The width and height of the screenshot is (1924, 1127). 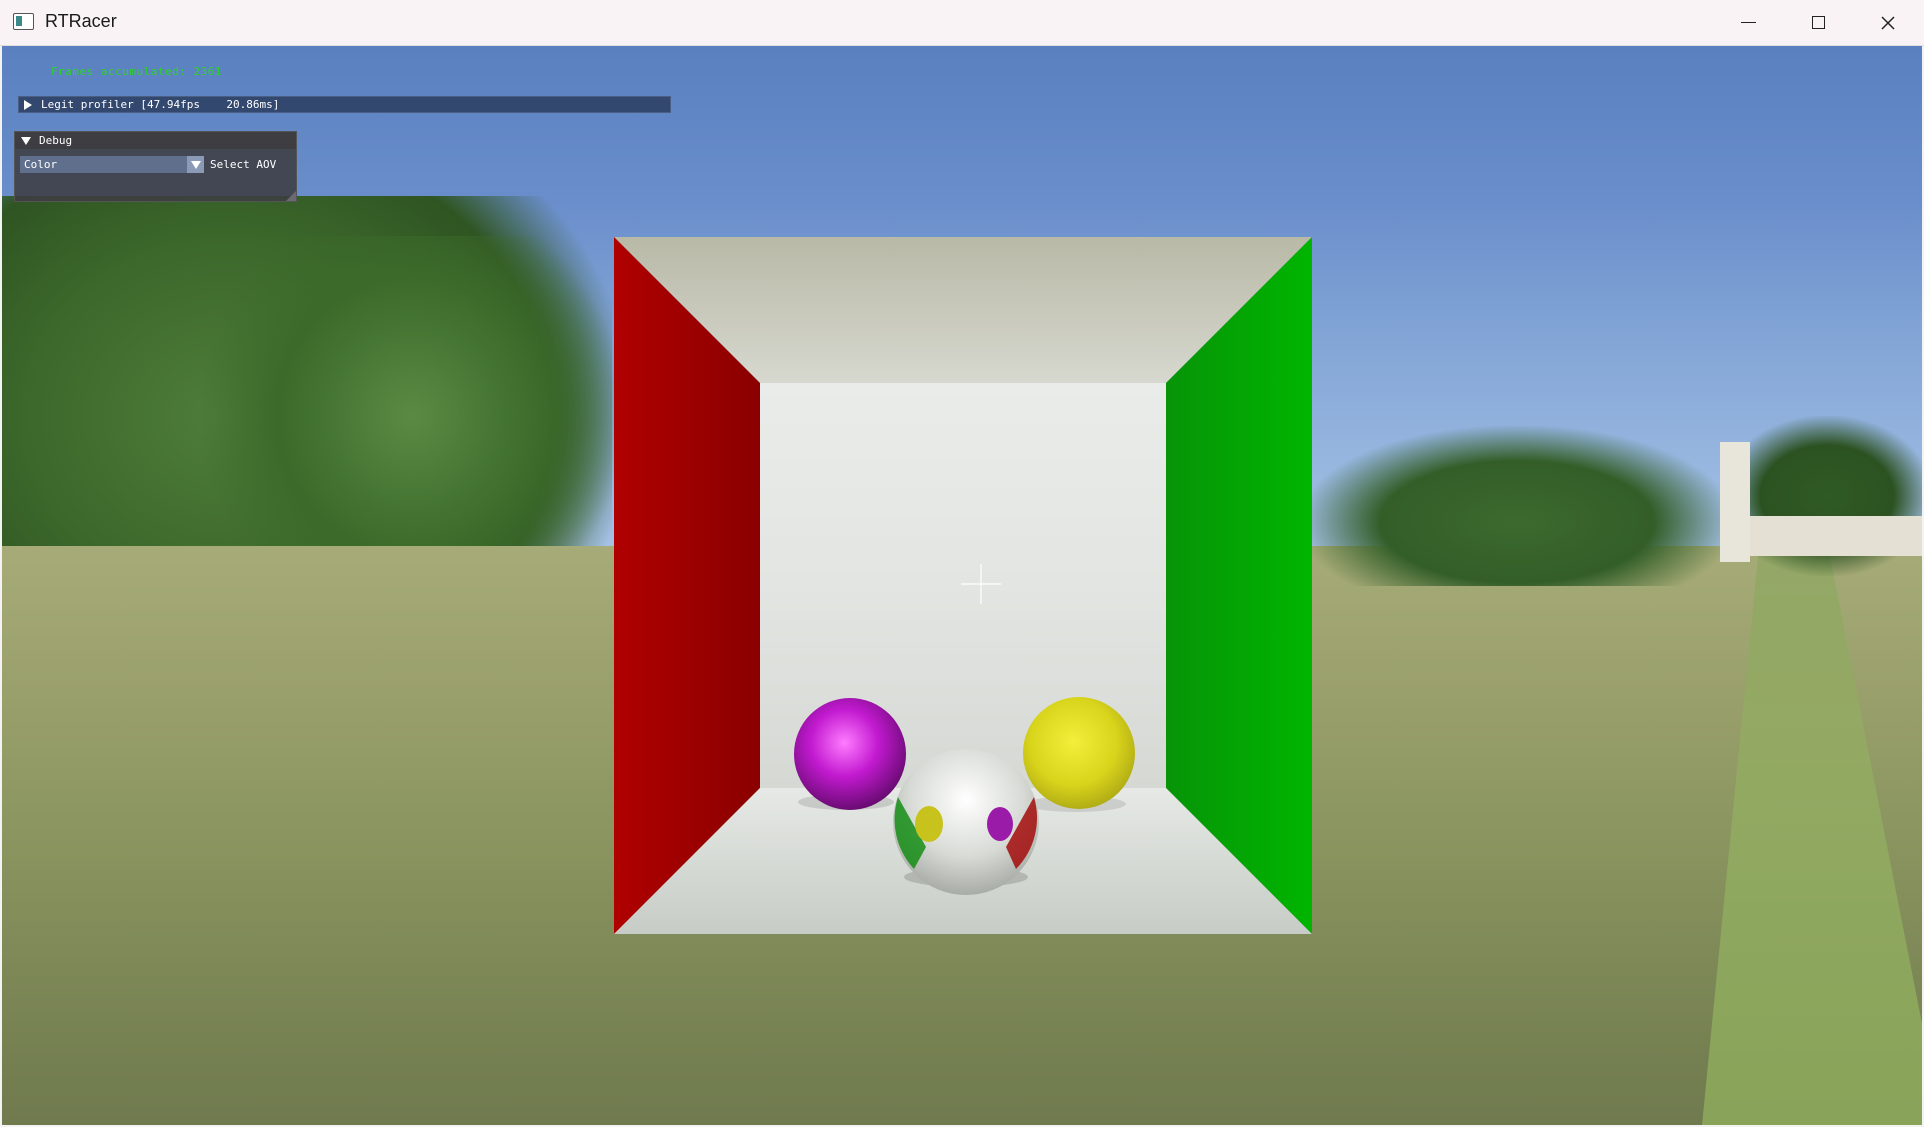 What do you see at coordinates (23, 21) in the screenshot?
I see `app-icon` at bounding box center [23, 21].